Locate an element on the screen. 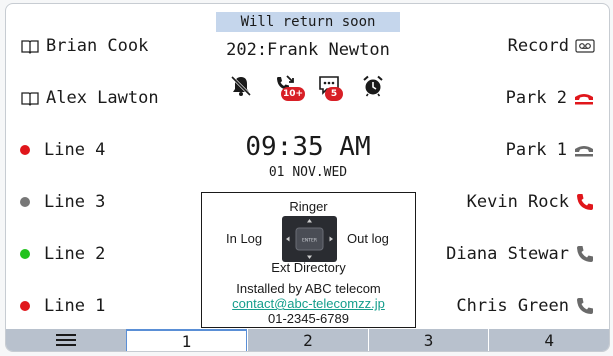 The image size is (613, 356). page-tabs: 1 2 3 4 is located at coordinates (307, 340).